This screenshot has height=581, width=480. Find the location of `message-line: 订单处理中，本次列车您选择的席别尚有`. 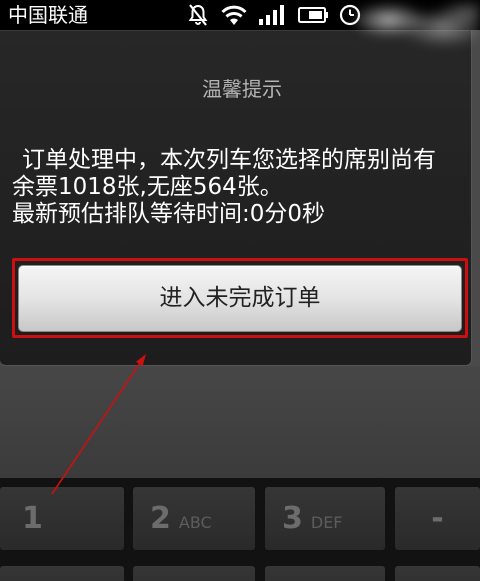

message-line: 订单处理中，本次列车您选择的席别尚有 is located at coordinates (229, 160).